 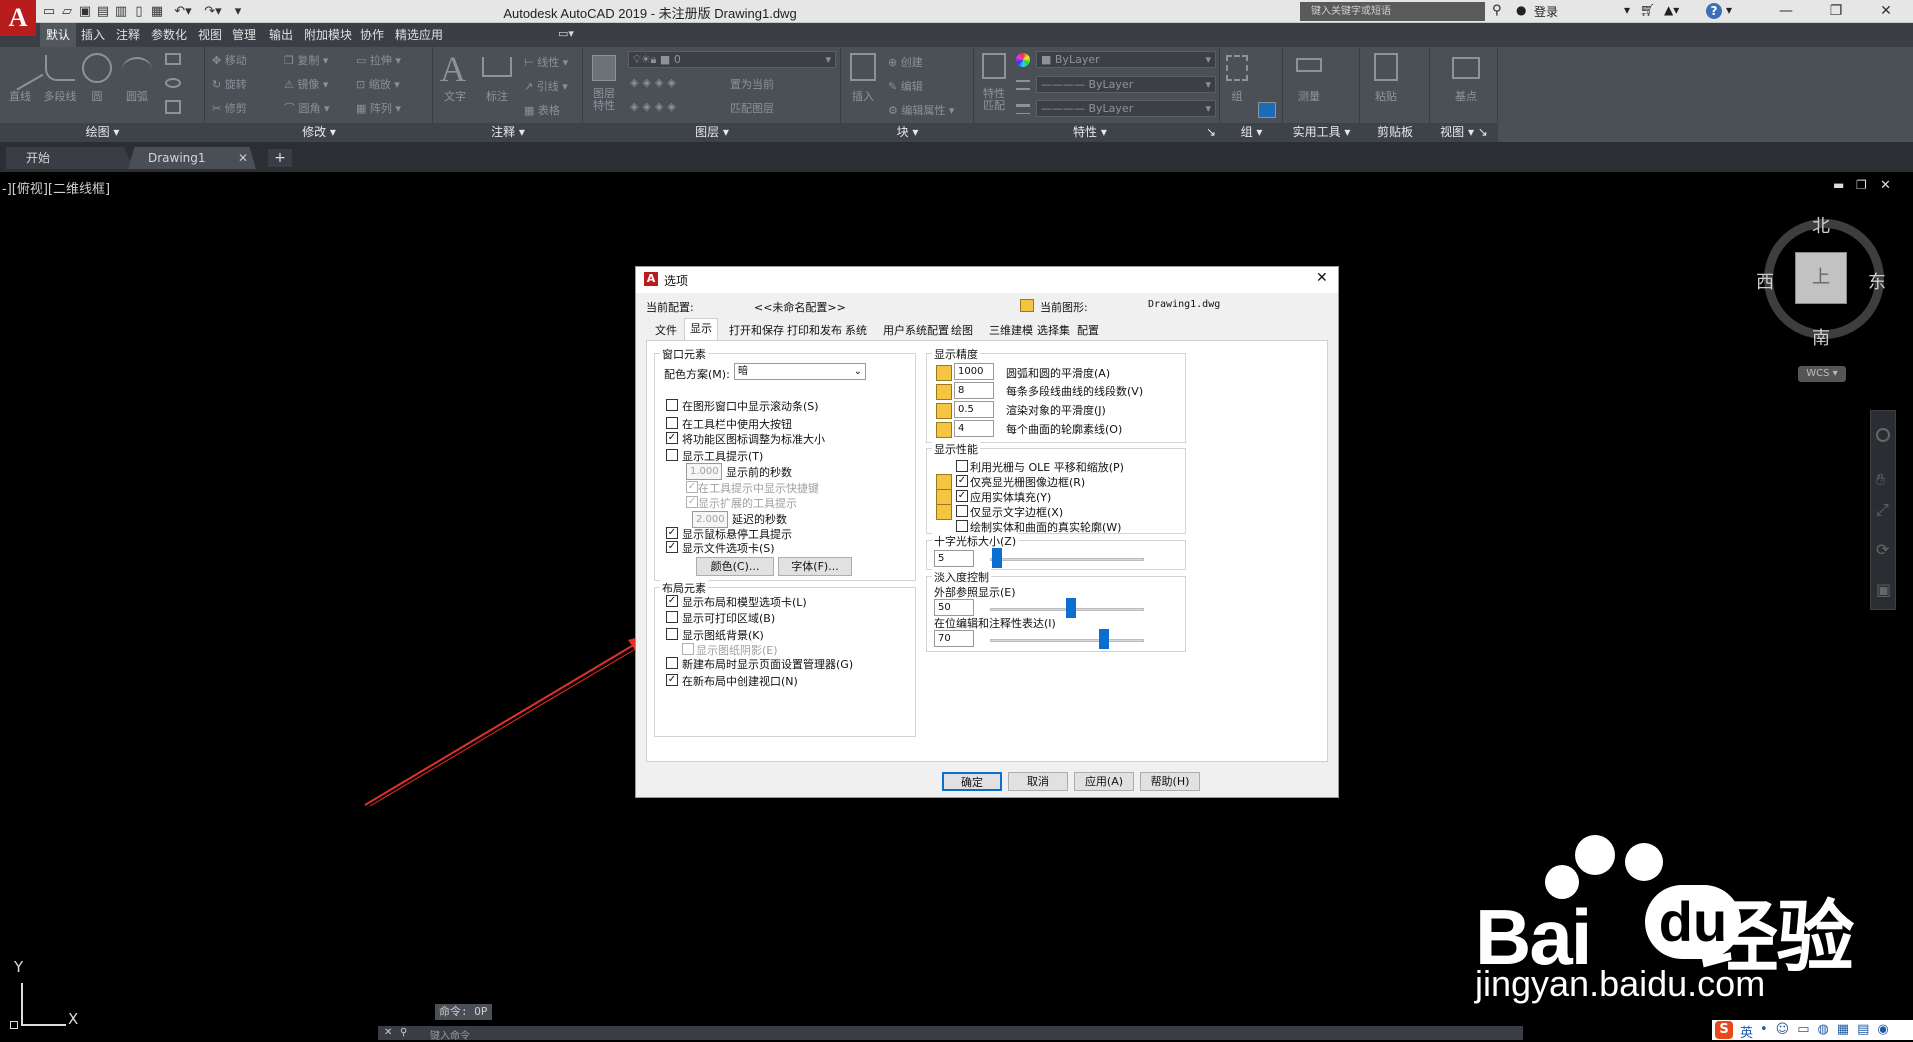 I want to click on resize-icons-checkbox: ✓, so click(x=672, y=438).